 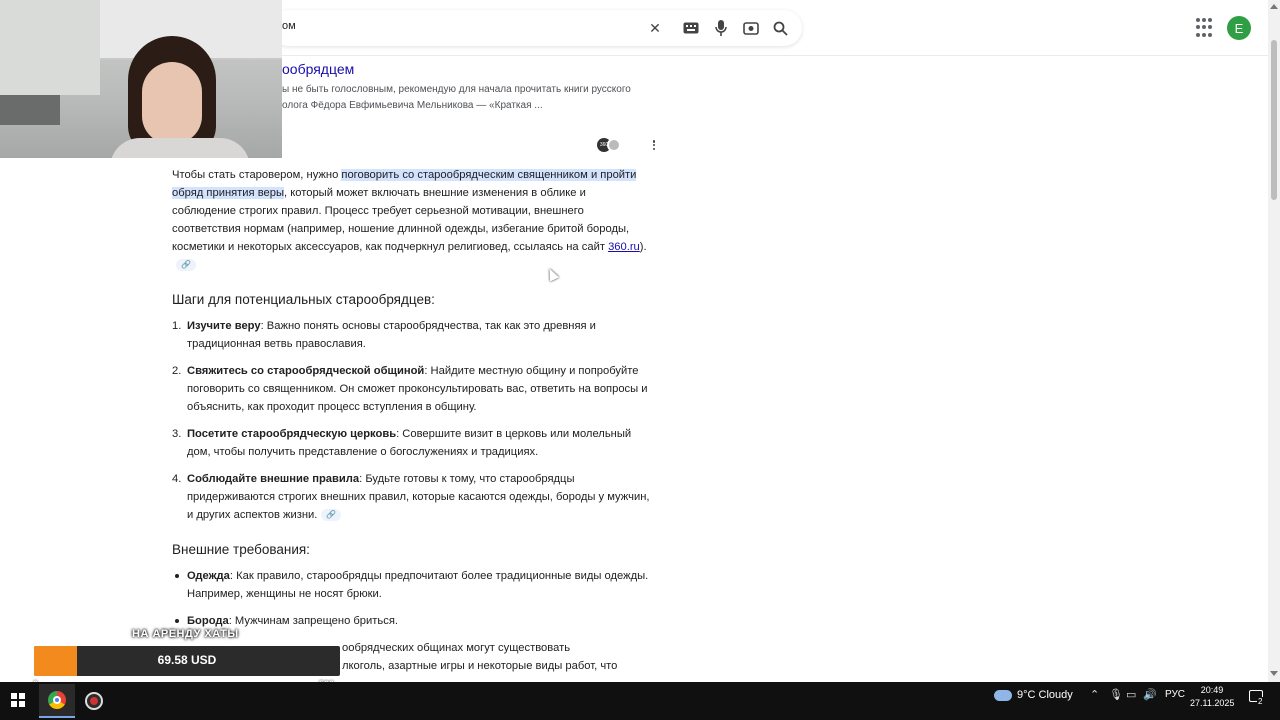 What do you see at coordinates (456, 648) in the screenshot?
I see `requirement-text: ообрядческих общинах могут существовать` at bounding box center [456, 648].